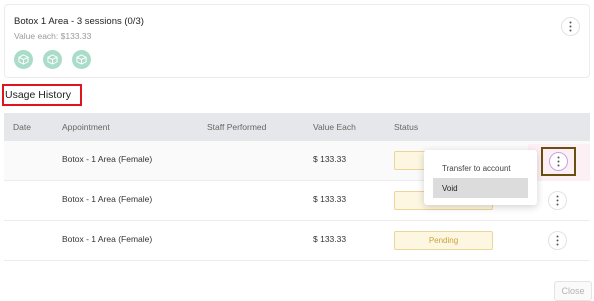 The width and height of the screenshot is (594, 301). Describe the element at coordinates (480, 168) in the screenshot. I see `menu-item-transfer-to-account: Transfer to account` at that location.